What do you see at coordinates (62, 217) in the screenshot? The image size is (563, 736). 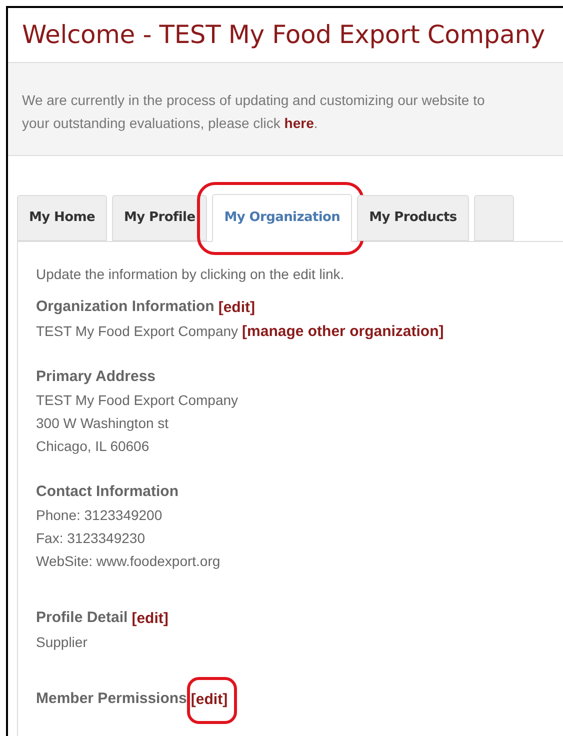 I see `tab: My Home` at bounding box center [62, 217].